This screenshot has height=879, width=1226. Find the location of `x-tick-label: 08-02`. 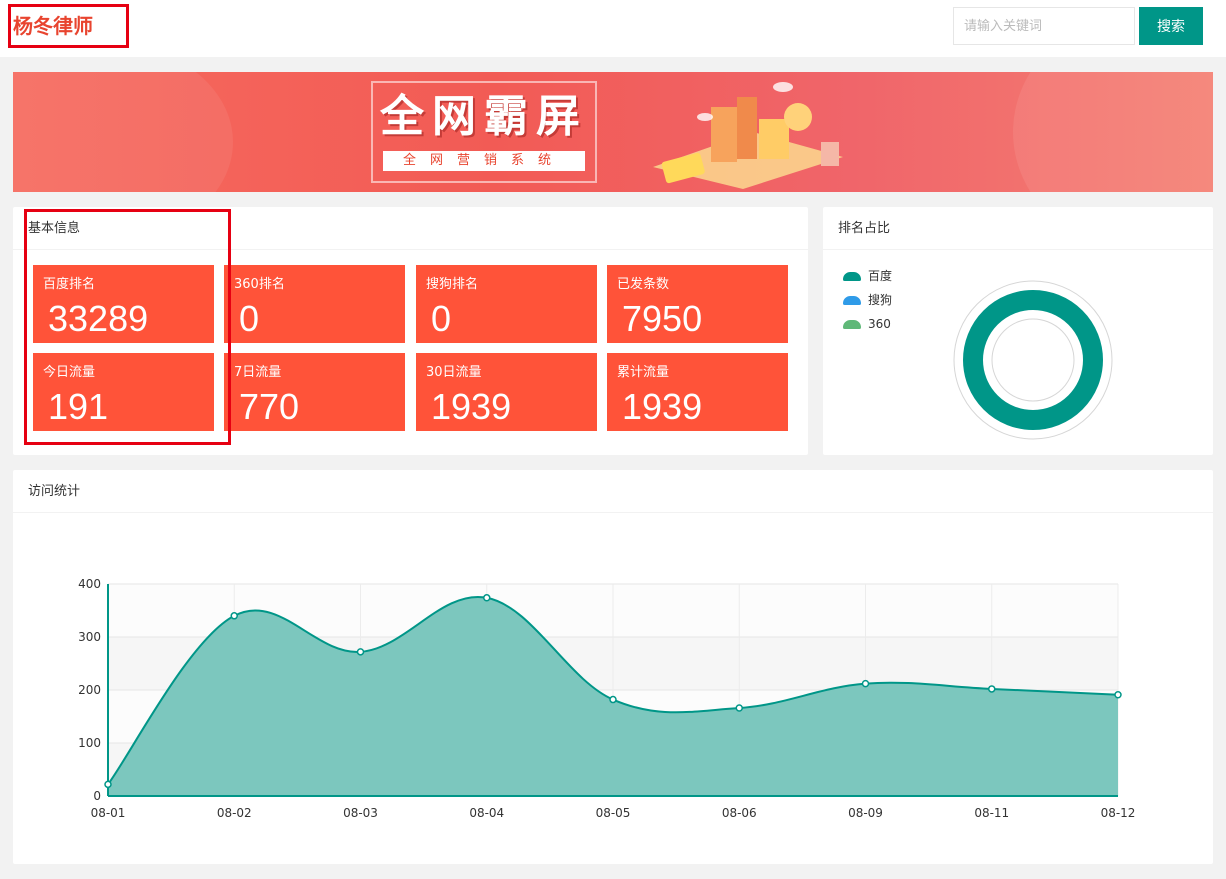

x-tick-label: 08-02 is located at coordinates (234, 813).